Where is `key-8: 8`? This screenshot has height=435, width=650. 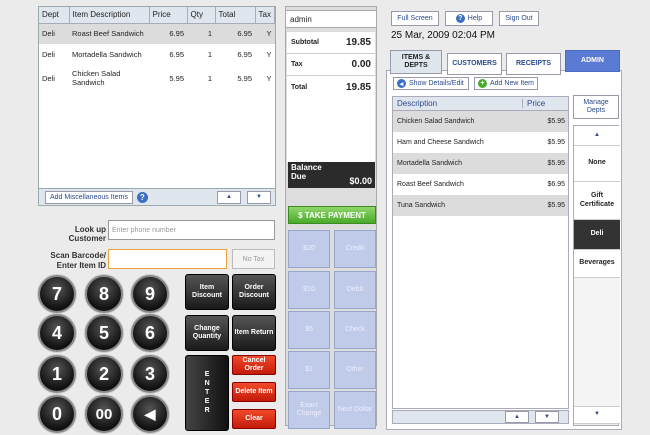 key-8: 8 is located at coordinates (104, 294).